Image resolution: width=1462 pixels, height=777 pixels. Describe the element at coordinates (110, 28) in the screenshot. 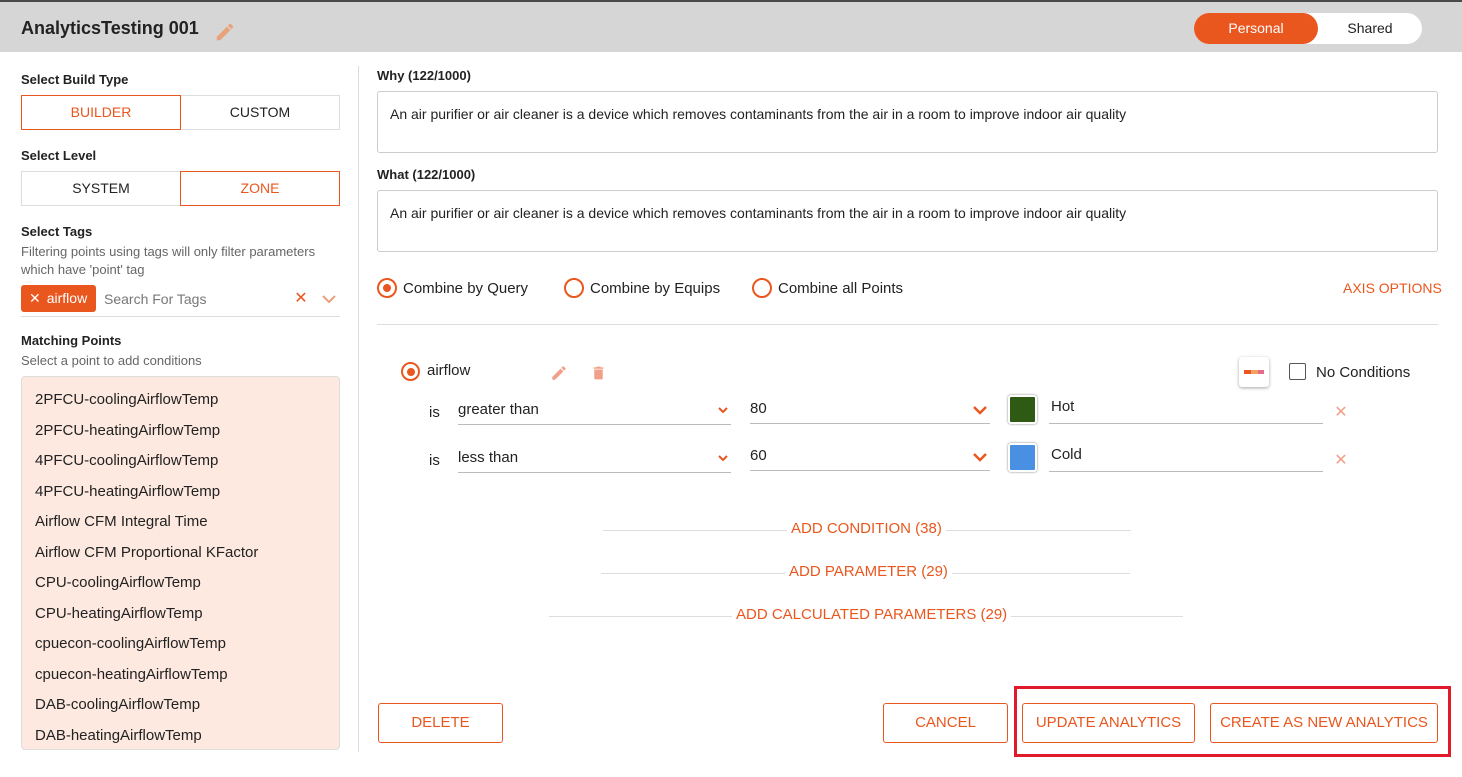

I see `page-title: AnalyticsTesting 001` at that location.